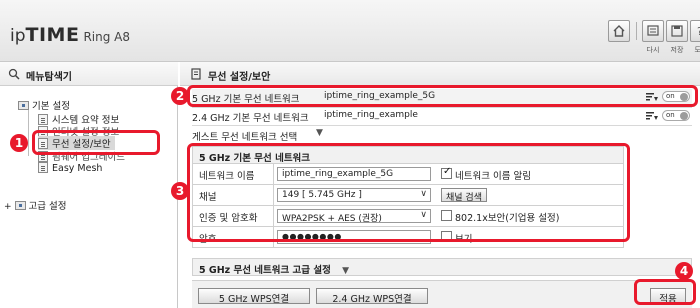 Image resolution: width=700 pixels, height=308 pixels. Describe the element at coordinates (18, 36) in the screenshot. I see `logo-ip: ip` at that location.